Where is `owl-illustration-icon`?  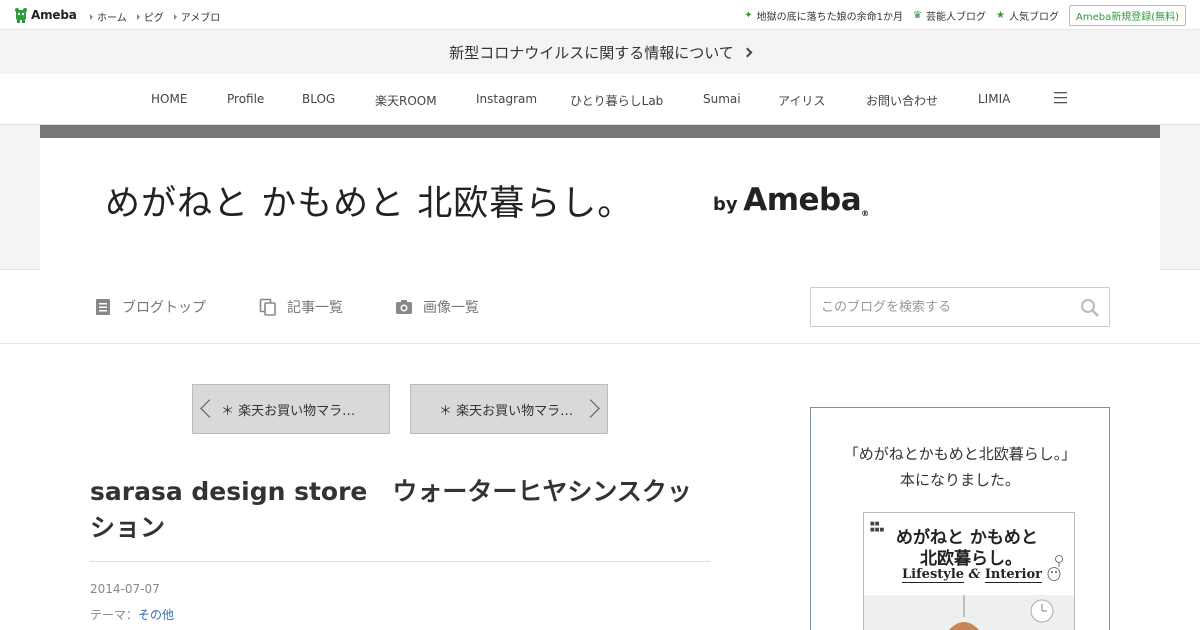 owl-illustration-icon is located at coordinates (1055, 568).